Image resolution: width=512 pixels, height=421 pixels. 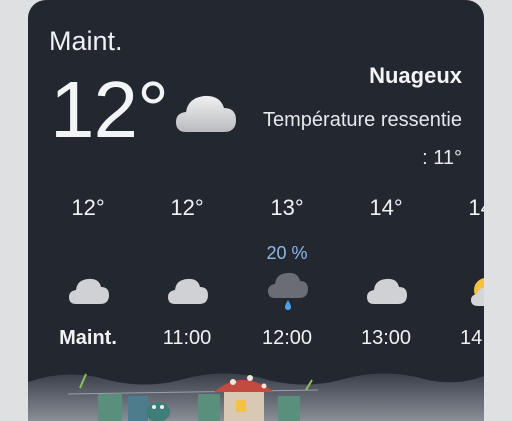 What do you see at coordinates (88, 338) in the screenshot?
I see `hour-time: Maint.` at bounding box center [88, 338].